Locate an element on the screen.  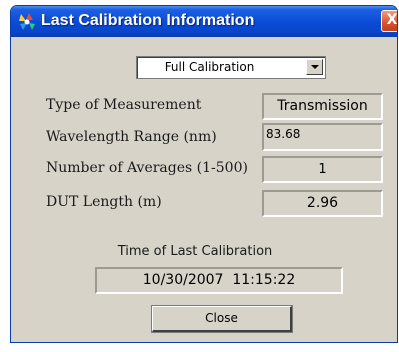
number-of-averages-label: Number of Averages (1-500) is located at coordinates (147, 168).